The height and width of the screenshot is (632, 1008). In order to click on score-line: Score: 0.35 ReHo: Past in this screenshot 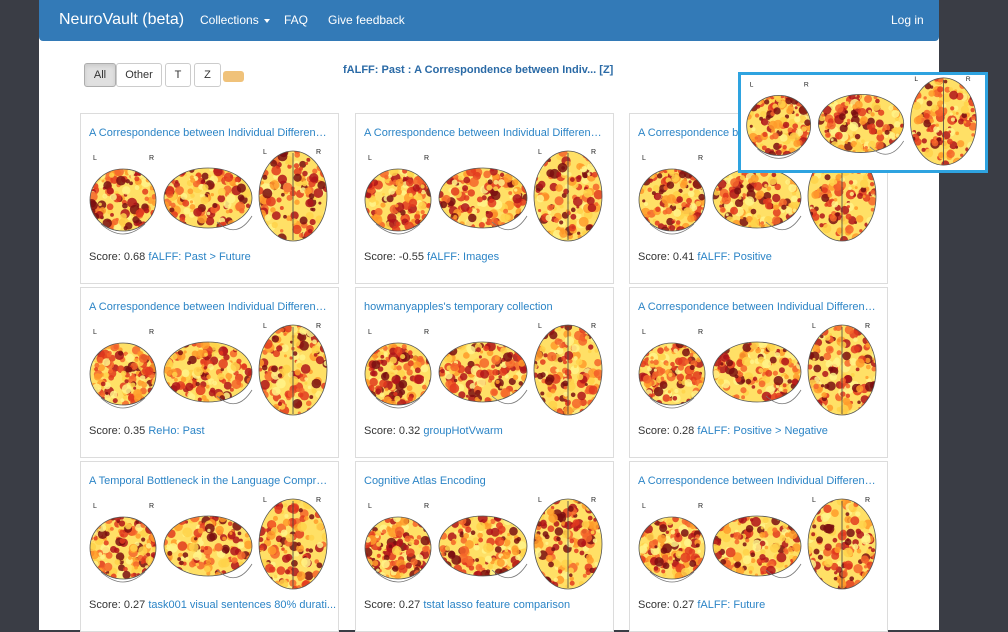, I will do `click(147, 431)`.